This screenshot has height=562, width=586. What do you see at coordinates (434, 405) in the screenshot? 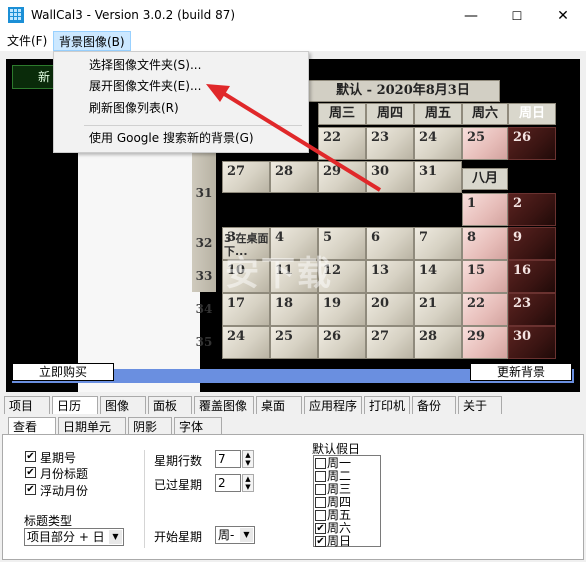
I see `main-tab: 备份` at bounding box center [434, 405].